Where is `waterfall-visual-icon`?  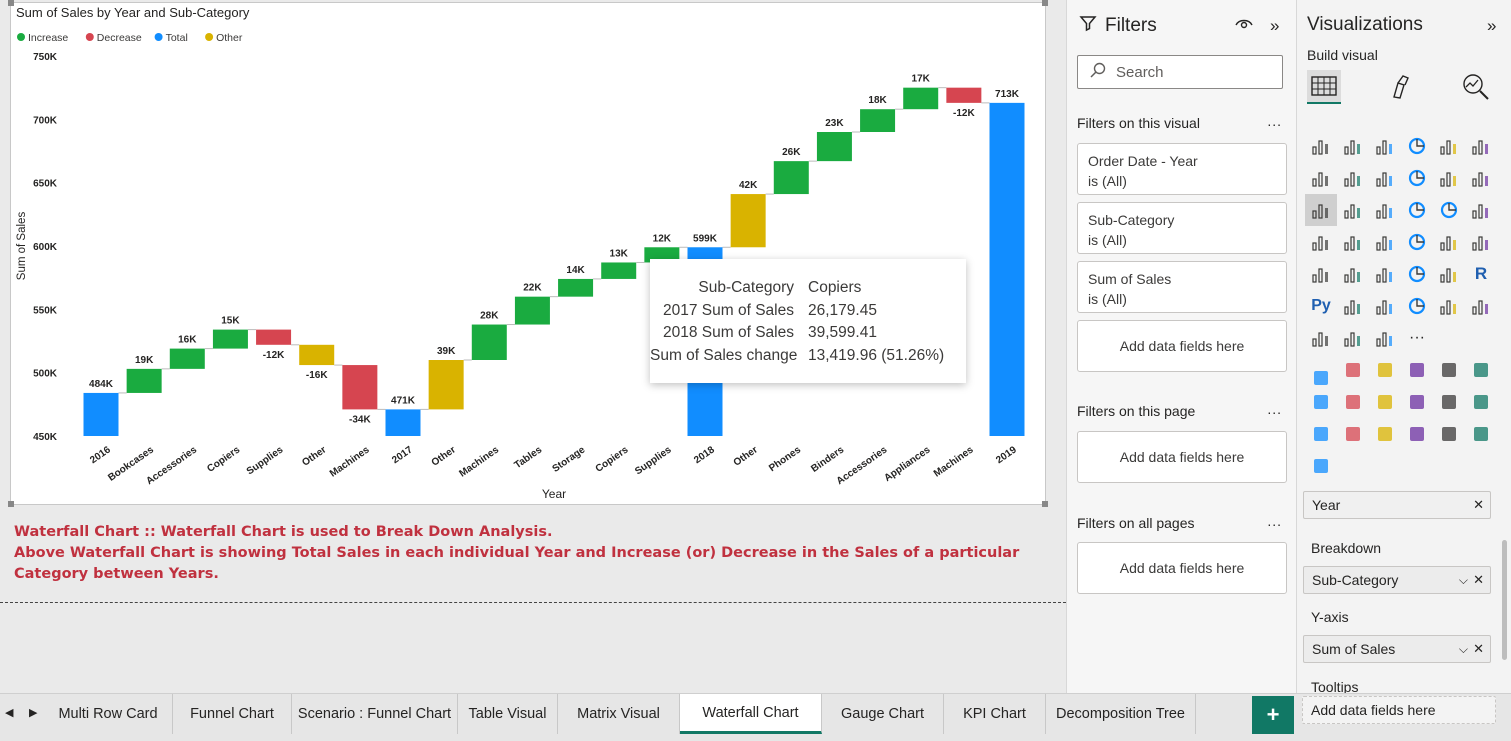
waterfall-visual-icon is located at coordinates (1321, 210).